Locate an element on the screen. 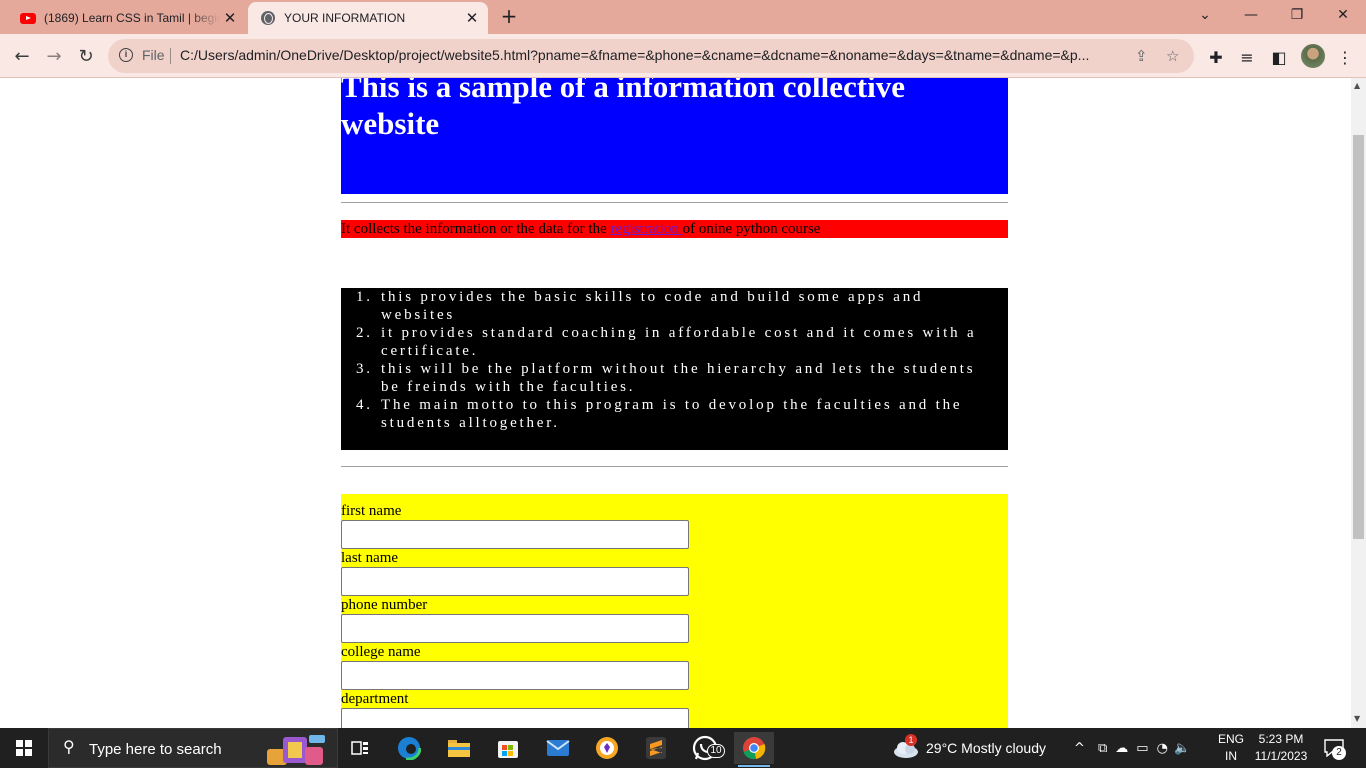 This screenshot has height=768, width=1366. notification-count: 2 is located at coordinates (1339, 753).